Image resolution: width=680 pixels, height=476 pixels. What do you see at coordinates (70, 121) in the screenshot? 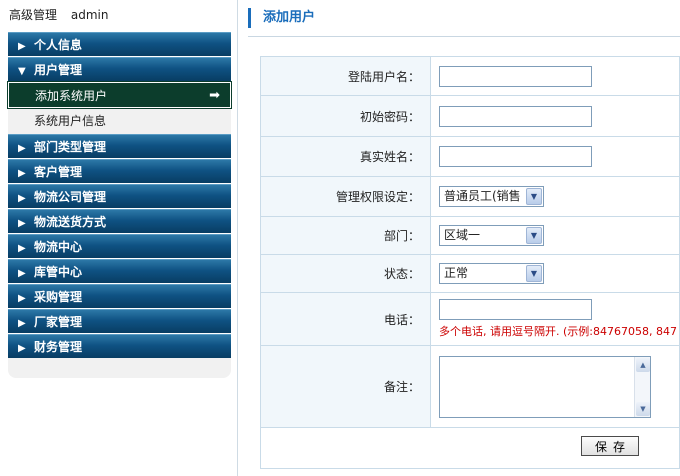
I see `sidebar-item-label: 系统用户信息` at bounding box center [70, 121].